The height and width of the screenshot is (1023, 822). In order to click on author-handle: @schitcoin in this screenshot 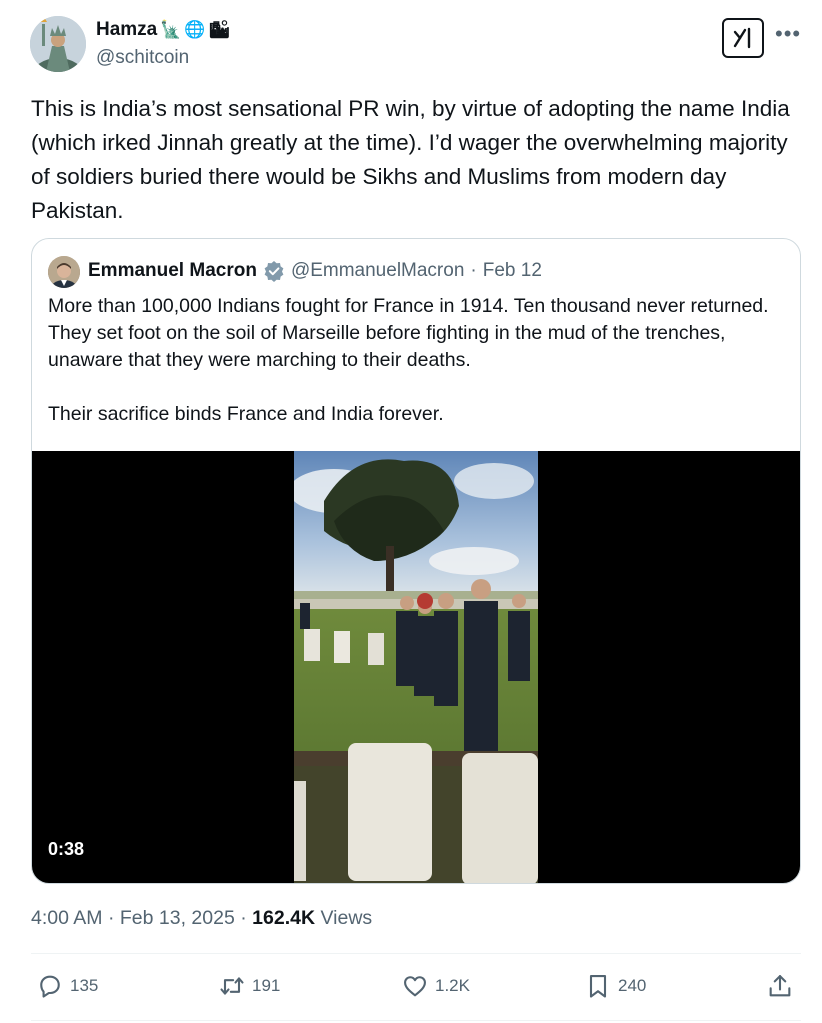, I will do `click(142, 58)`.